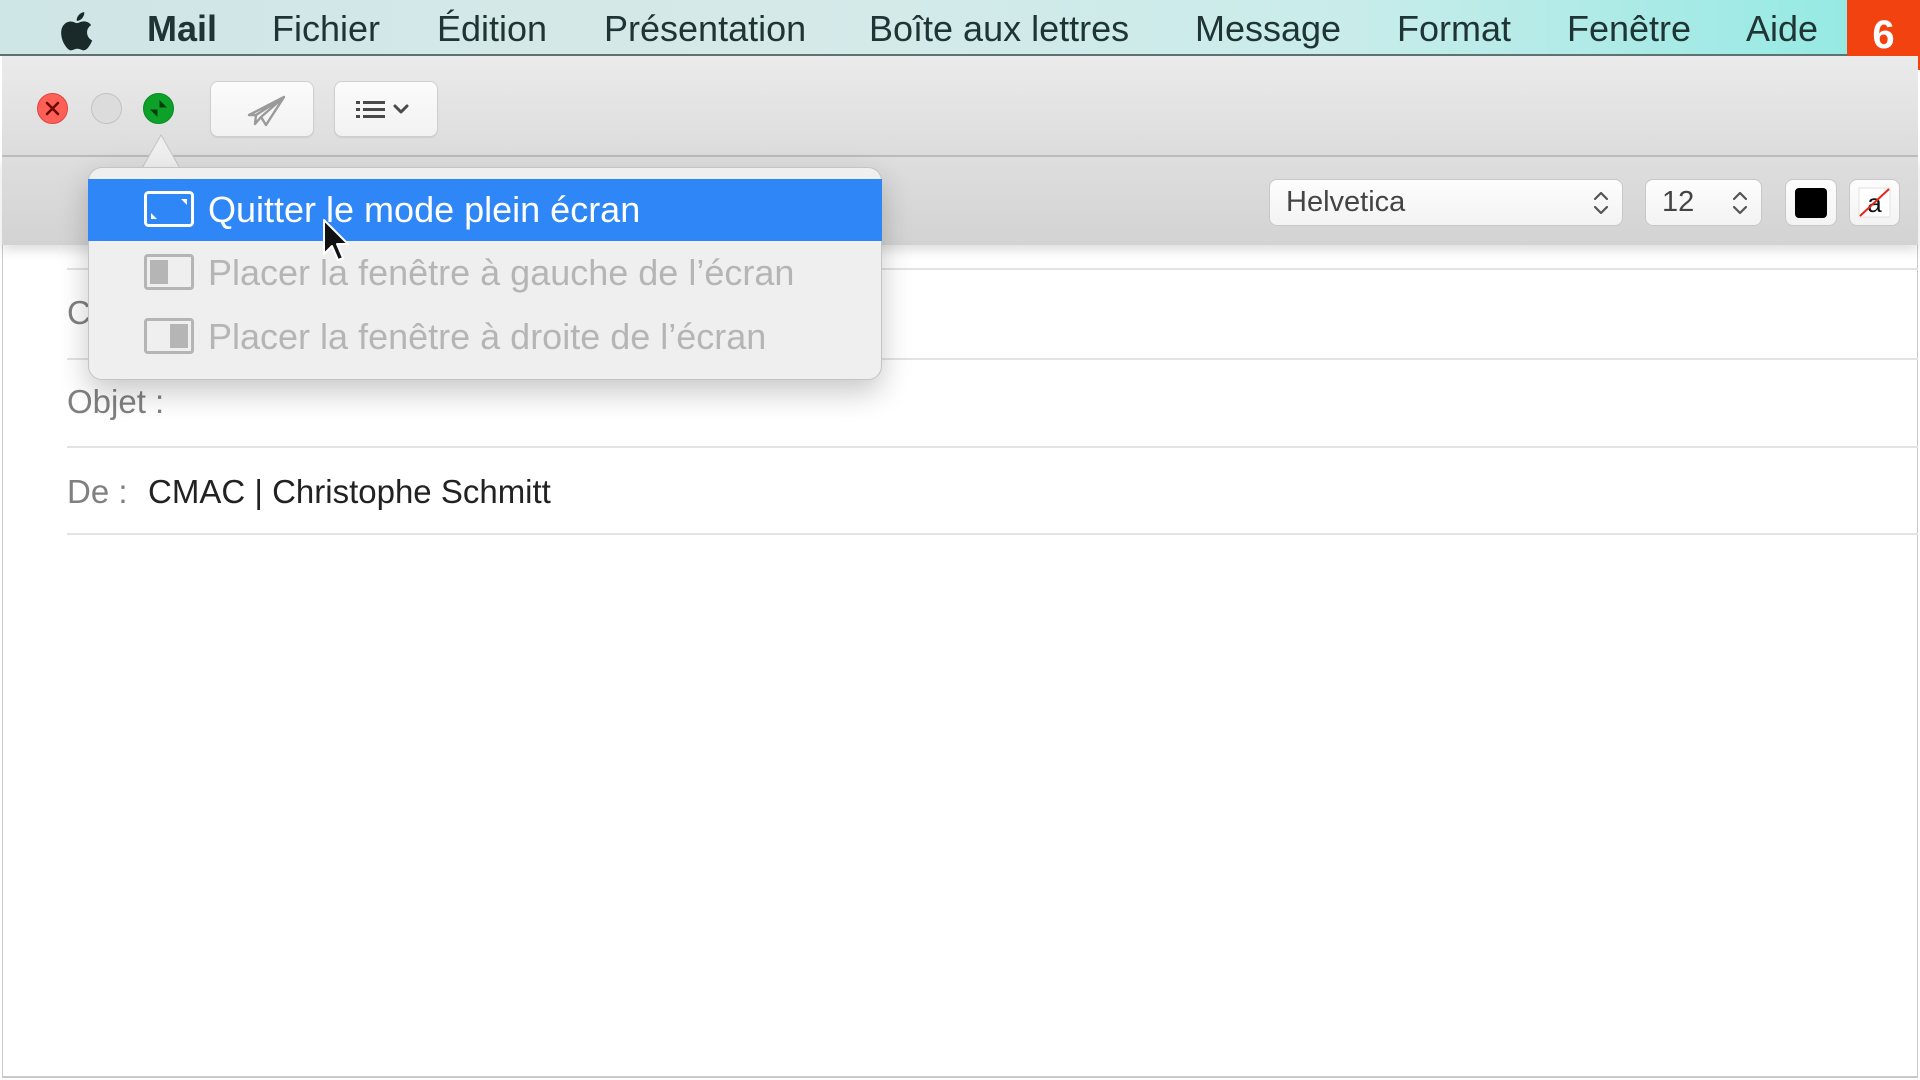  What do you see at coordinates (501, 272) in the screenshot?
I see `menu-item-label: Placer la fenêtre à gauche de l’écran` at bounding box center [501, 272].